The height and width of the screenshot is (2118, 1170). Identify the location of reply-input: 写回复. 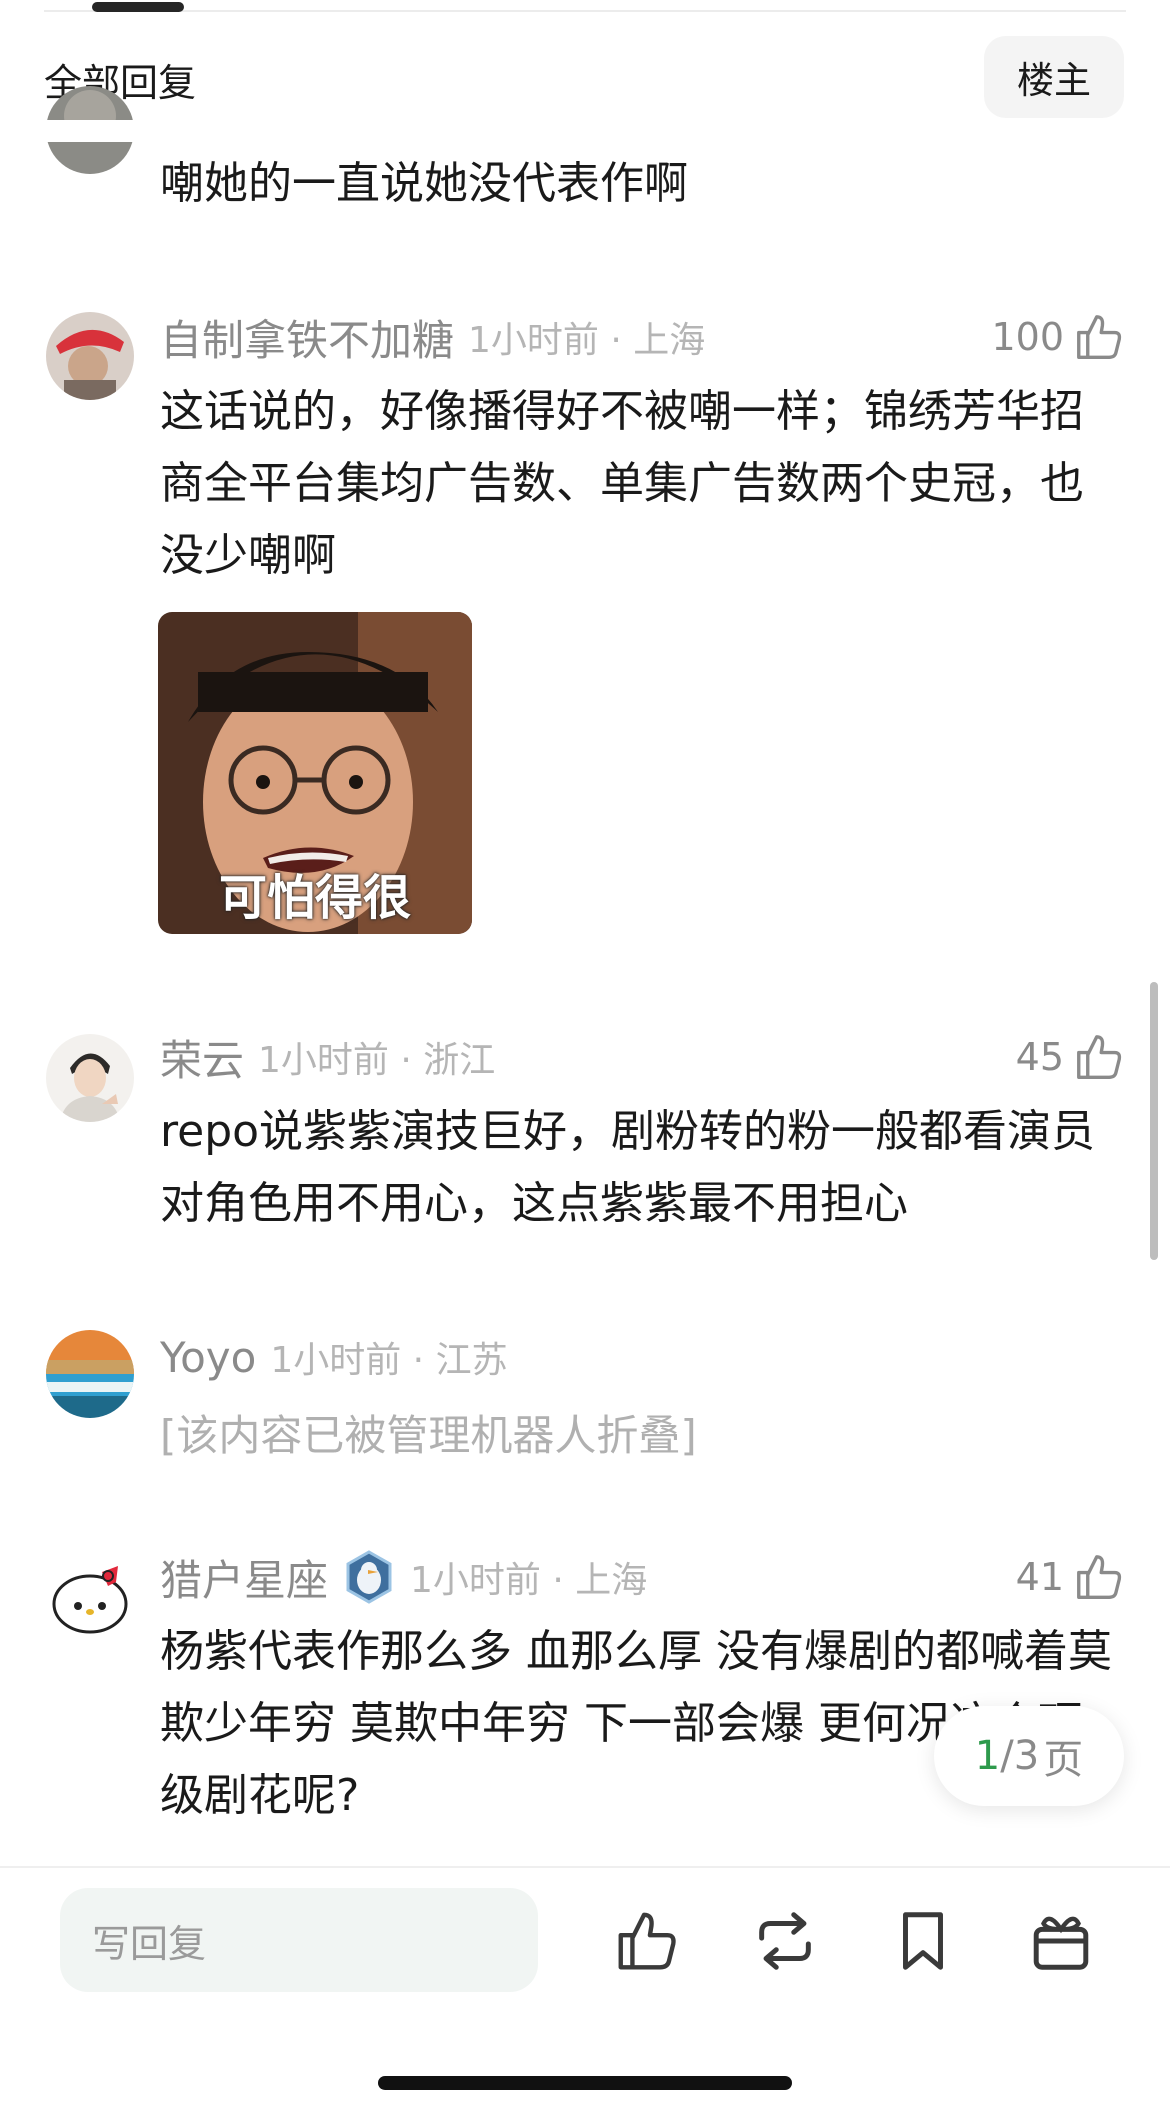
(299, 1940).